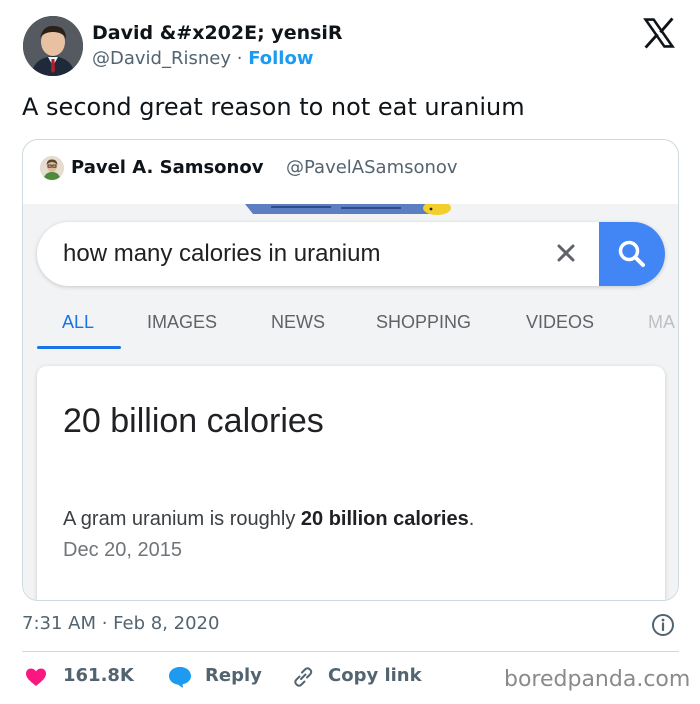 The width and height of the screenshot is (700, 704). What do you see at coordinates (423, 322) in the screenshot?
I see `tab-shopping: SHOPPING` at bounding box center [423, 322].